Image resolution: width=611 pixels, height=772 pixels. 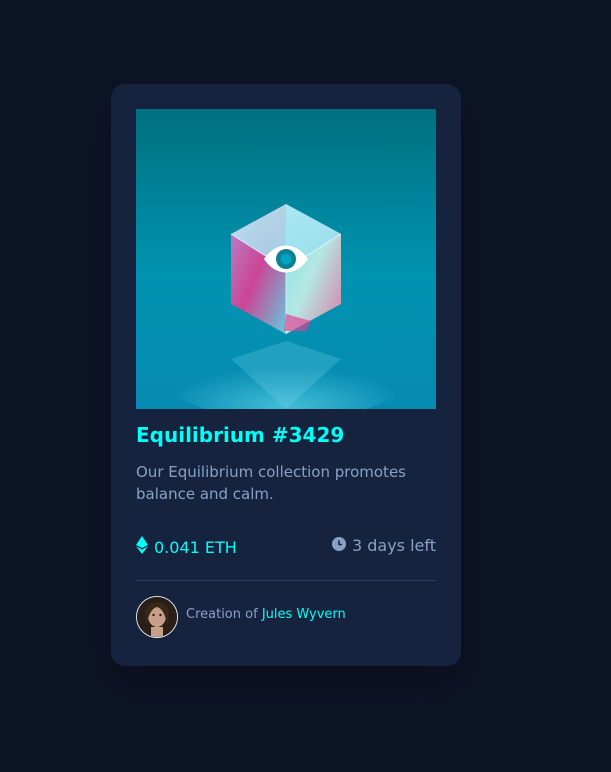 I want to click on price-value: 0.041 ETH, so click(x=195, y=547).